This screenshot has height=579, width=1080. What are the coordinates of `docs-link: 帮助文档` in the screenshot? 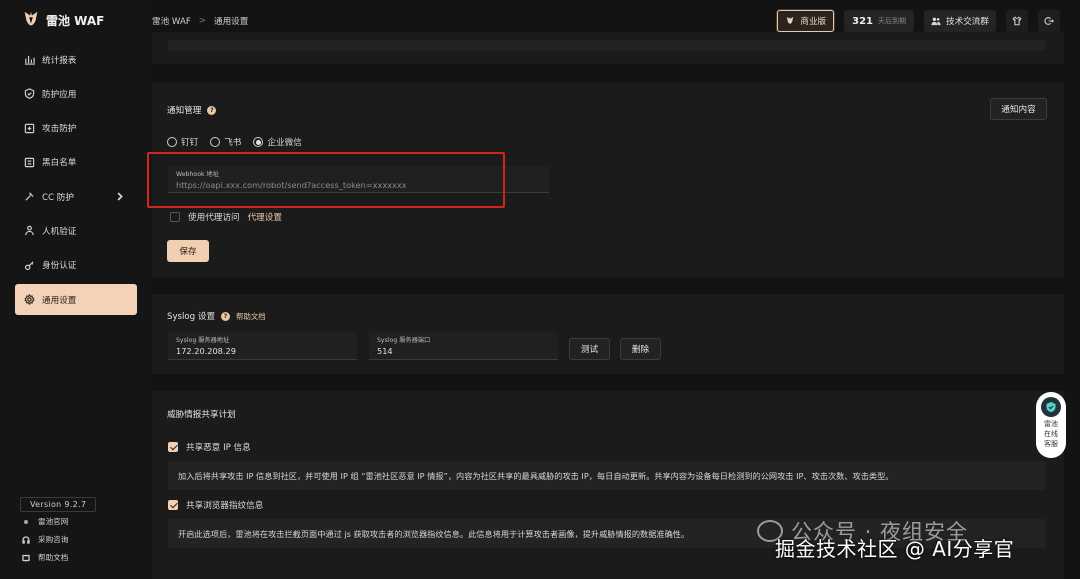 It's located at (45, 557).